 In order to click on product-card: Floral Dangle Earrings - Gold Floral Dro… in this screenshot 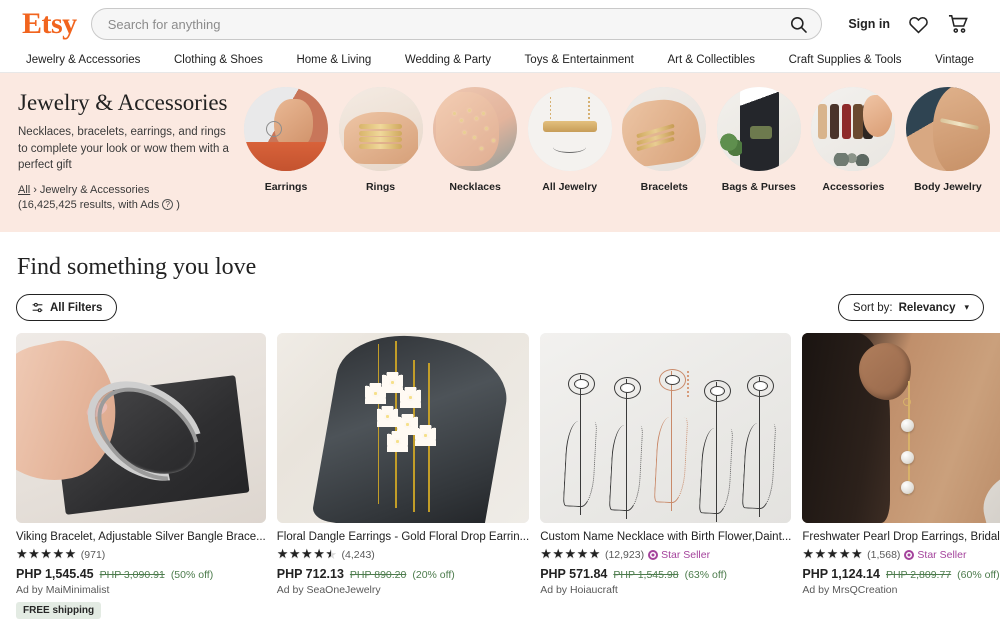, I will do `click(403, 476)`.